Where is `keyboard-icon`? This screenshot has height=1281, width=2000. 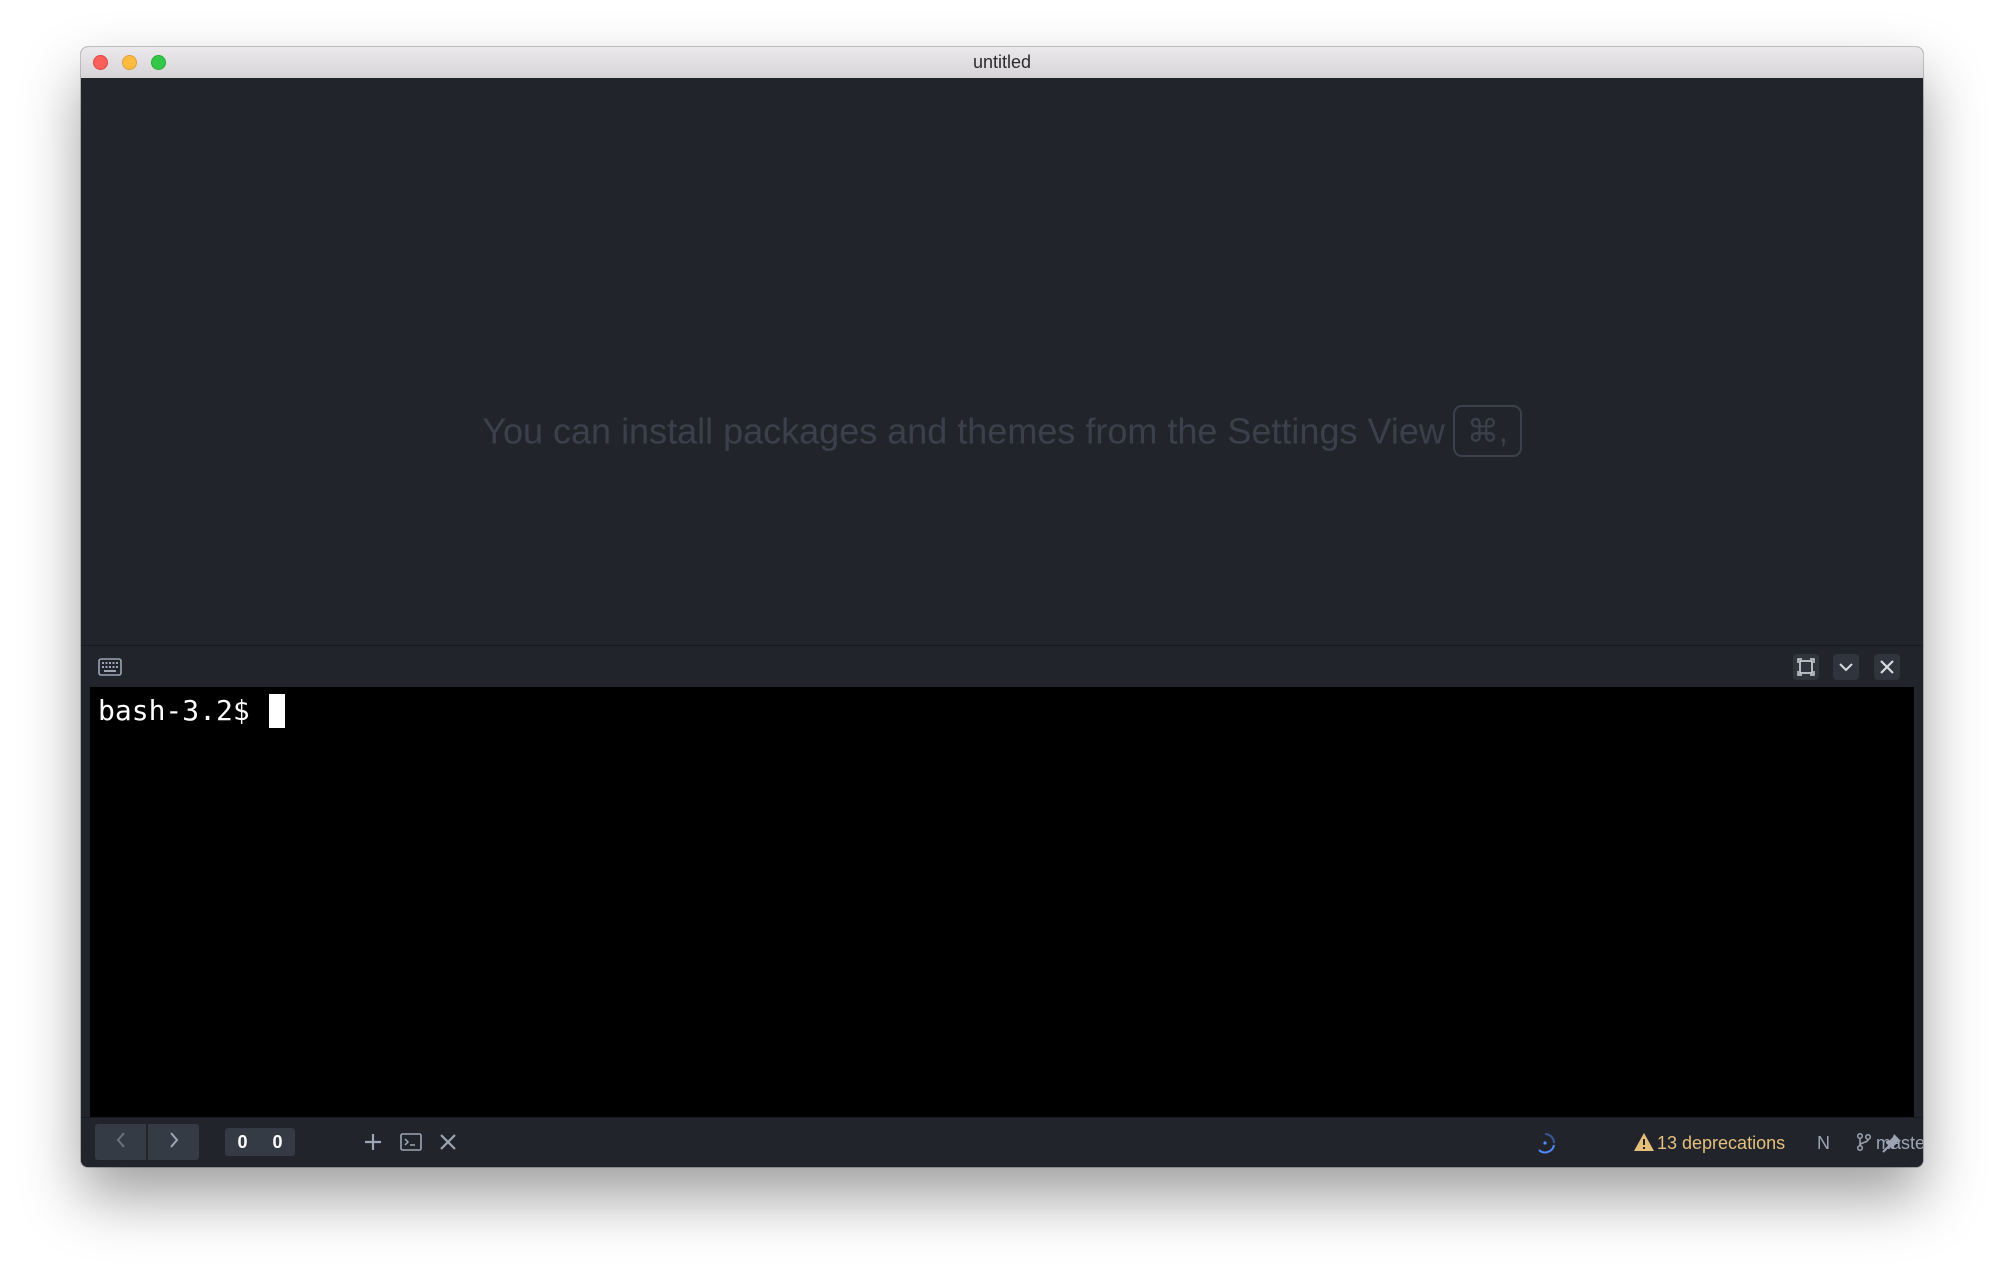
keyboard-icon is located at coordinates (110, 669).